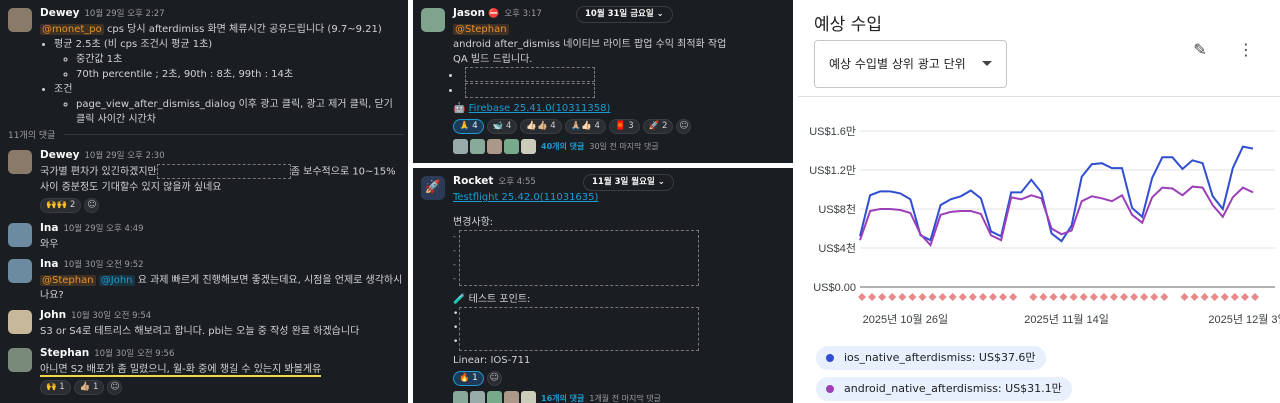 This screenshot has height=403, width=1280. I want to click on divider, so click(234, 134).